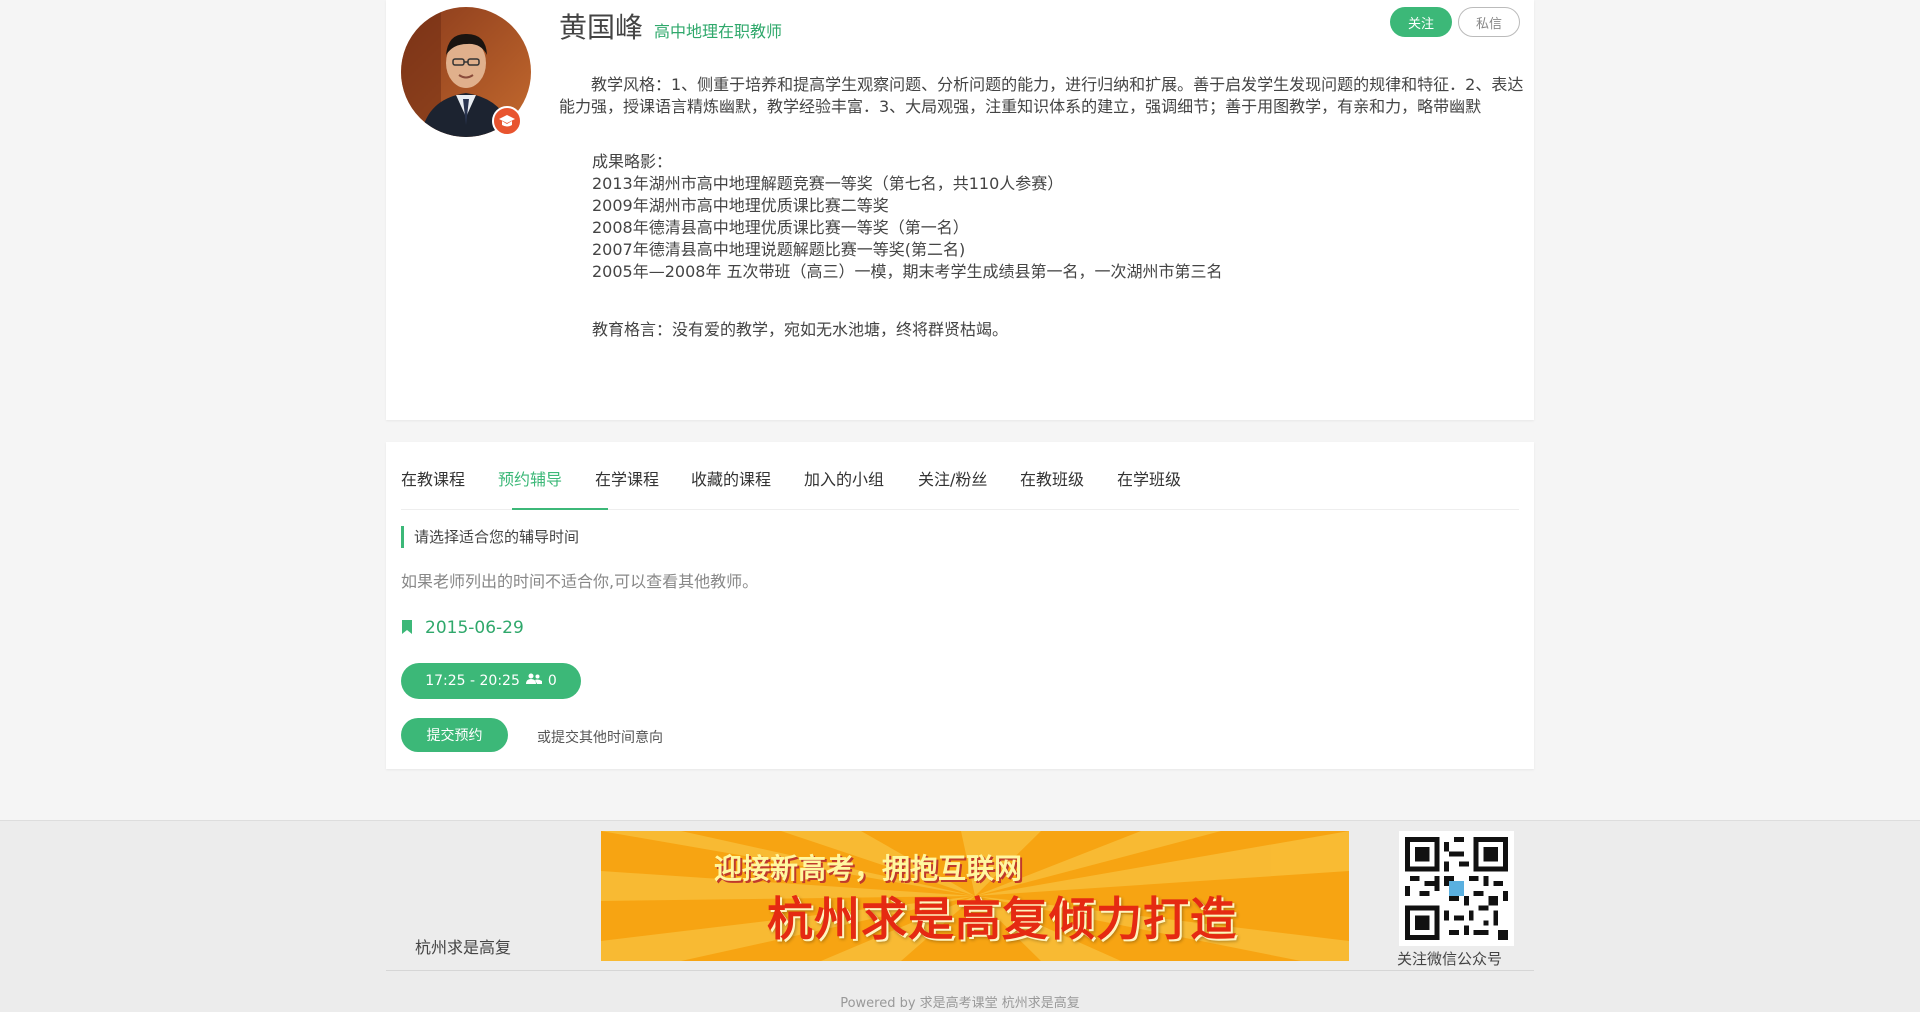  I want to click on banner-slogan: 杭州求是高复倾力打造, so click(1002, 919).